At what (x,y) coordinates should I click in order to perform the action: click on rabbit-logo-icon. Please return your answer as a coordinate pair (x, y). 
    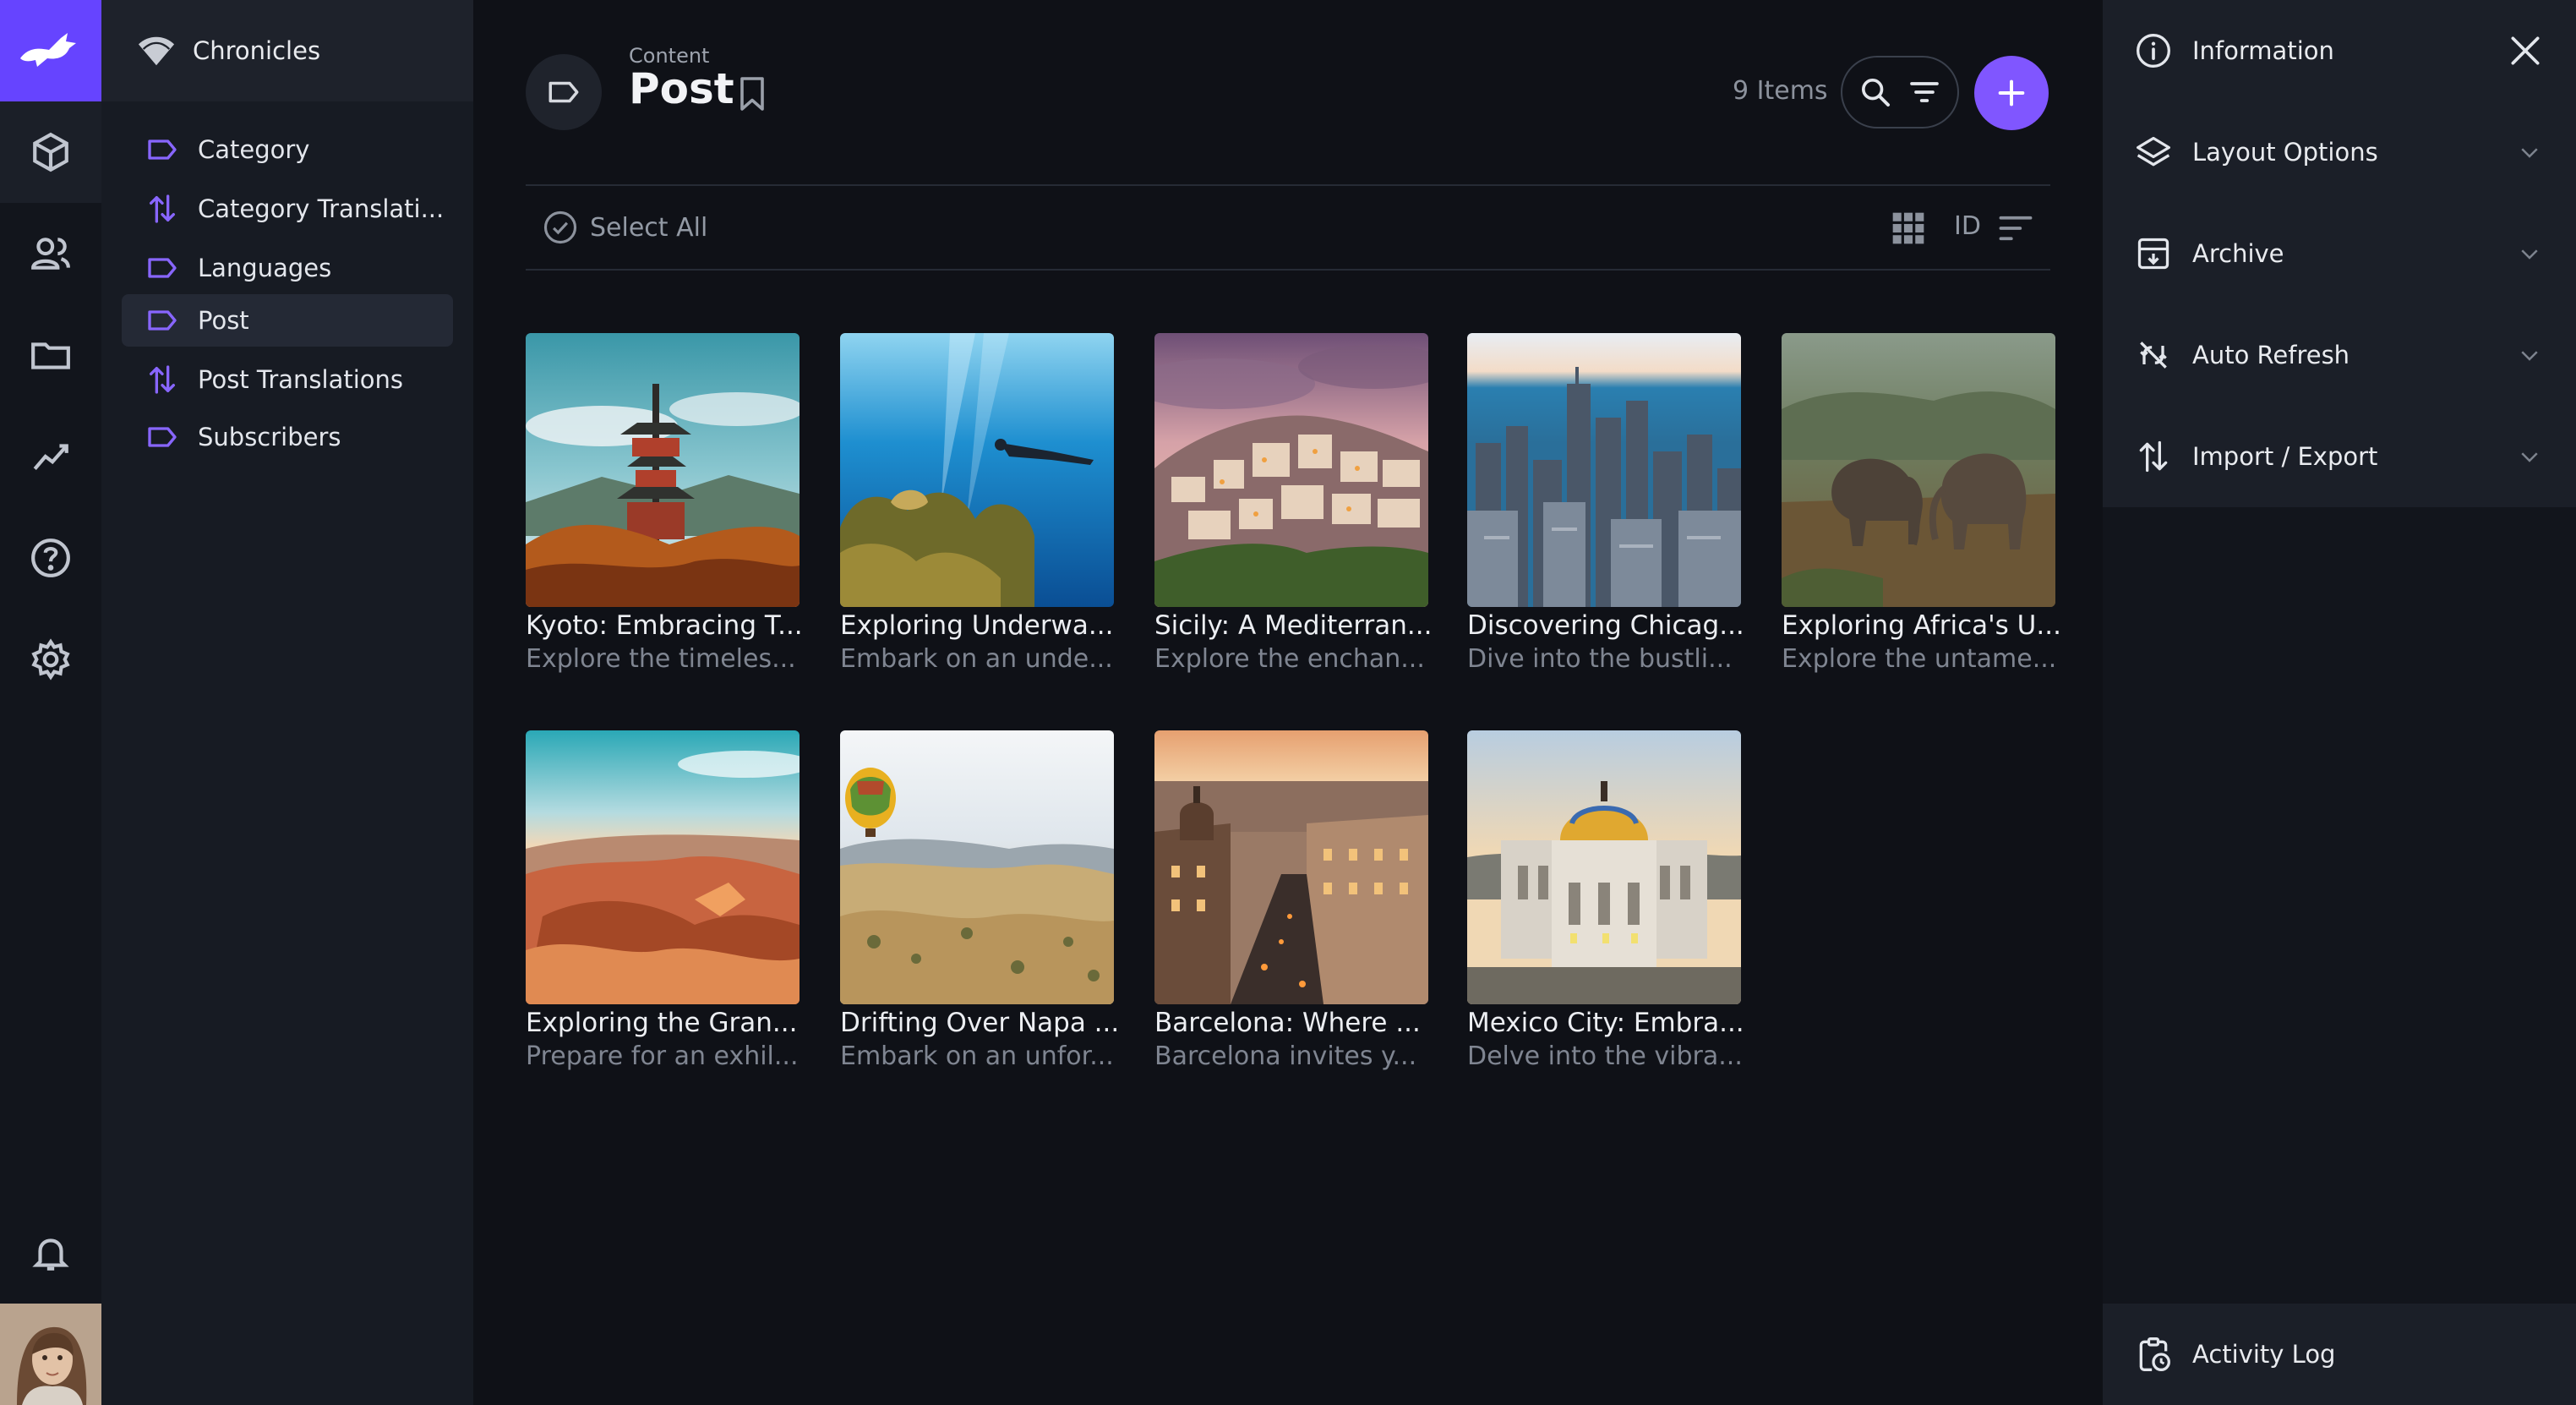
    Looking at the image, I should click on (48, 50).